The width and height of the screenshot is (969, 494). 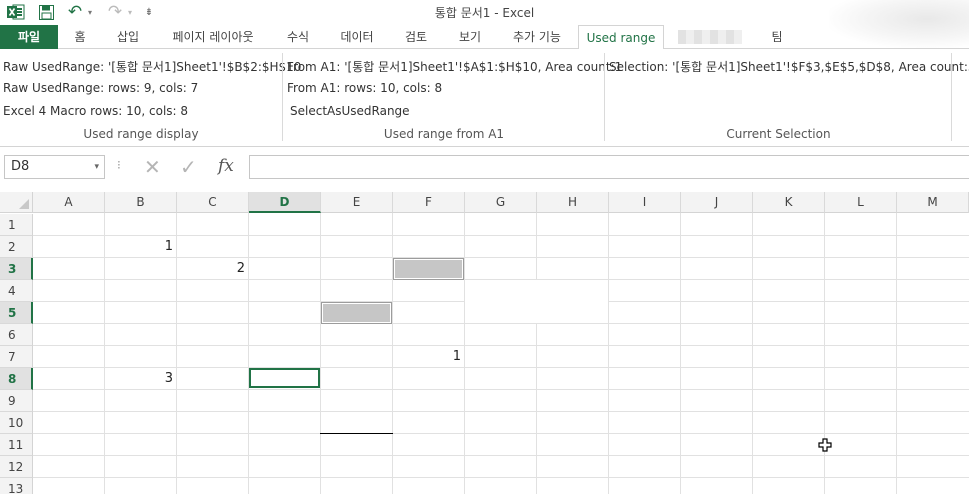 What do you see at coordinates (777, 37) in the screenshot?
I see `tab-team: 팀` at bounding box center [777, 37].